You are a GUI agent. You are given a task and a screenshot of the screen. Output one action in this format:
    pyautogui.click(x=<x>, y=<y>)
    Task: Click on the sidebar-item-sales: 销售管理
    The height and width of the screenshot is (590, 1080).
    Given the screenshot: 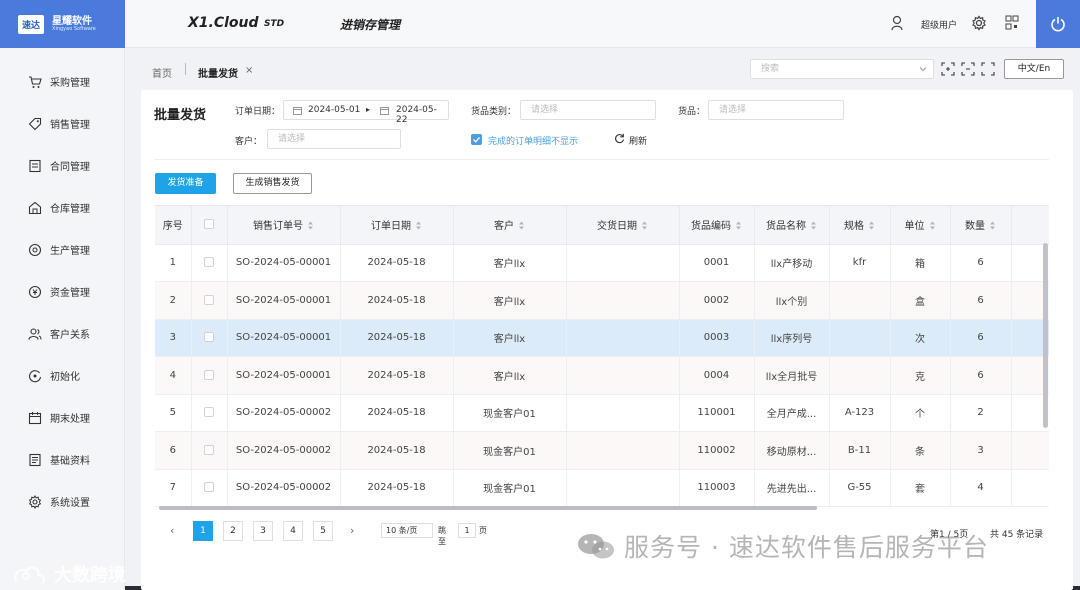 What is the action you would take?
    pyautogui.click(x=59, y=123)
    